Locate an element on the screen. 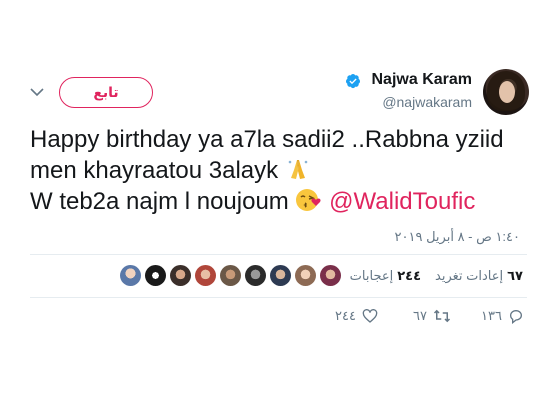 The height and width of the screenshot is (400, 550). liker-avatars is located at coordinates (230, 276).